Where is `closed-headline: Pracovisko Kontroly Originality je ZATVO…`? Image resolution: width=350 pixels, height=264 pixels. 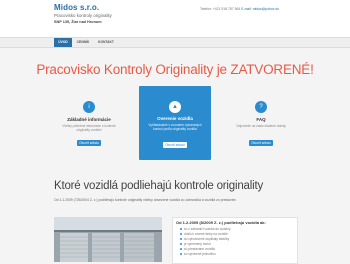
closed-headline: Pracovisko Kontroly Originality je ZATVO… is located at coordinates (175, 69).